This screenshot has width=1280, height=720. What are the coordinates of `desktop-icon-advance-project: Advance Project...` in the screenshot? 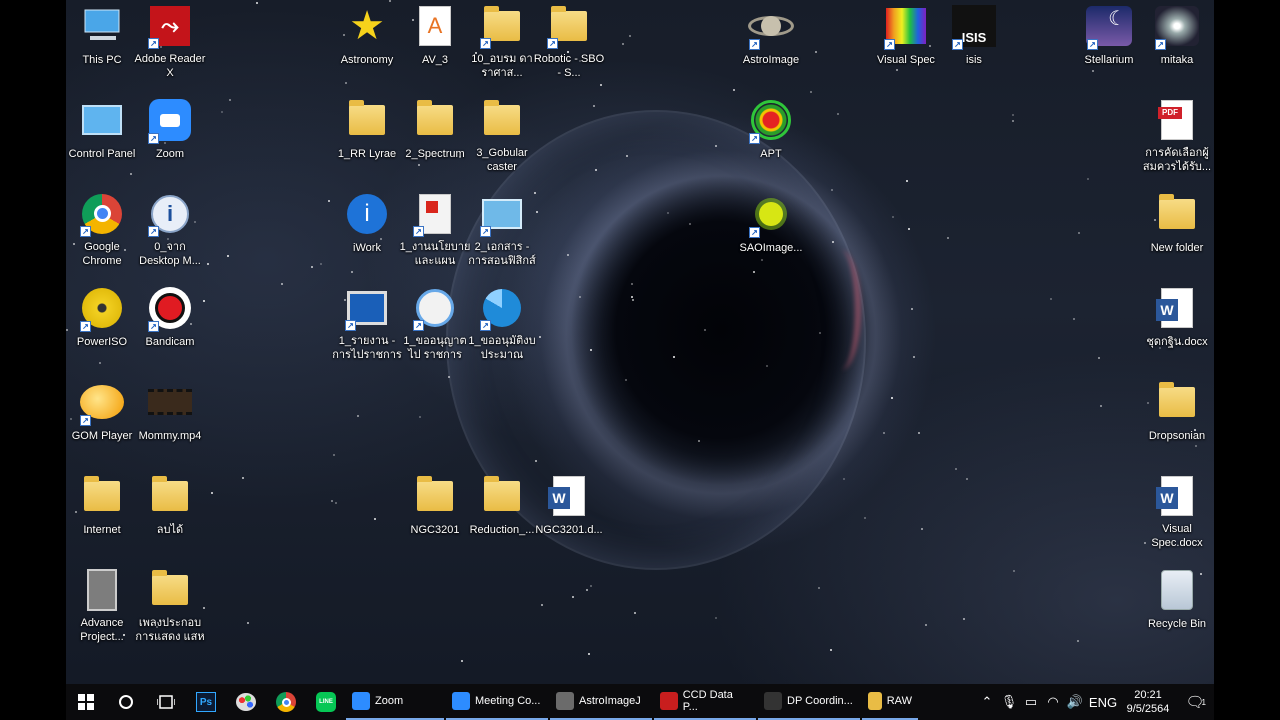 It's located at (102, 604).